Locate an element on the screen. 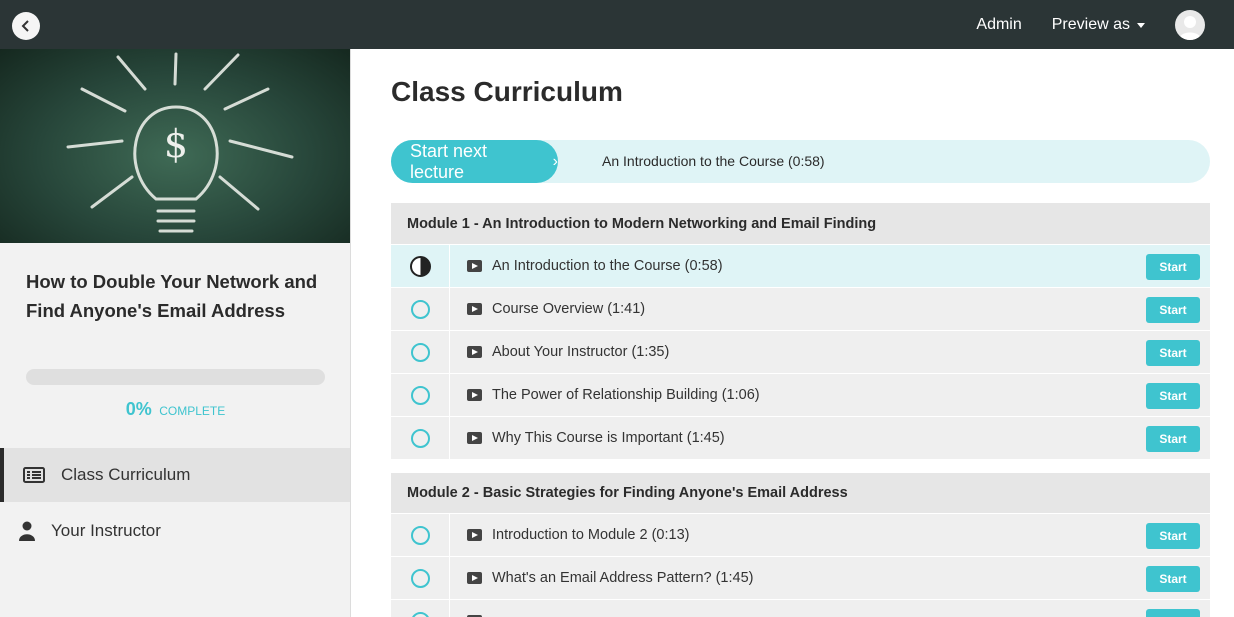 This screenshot has width=1234, height=617. progress-label: COMPLETE is located at coordinates (192, 411).